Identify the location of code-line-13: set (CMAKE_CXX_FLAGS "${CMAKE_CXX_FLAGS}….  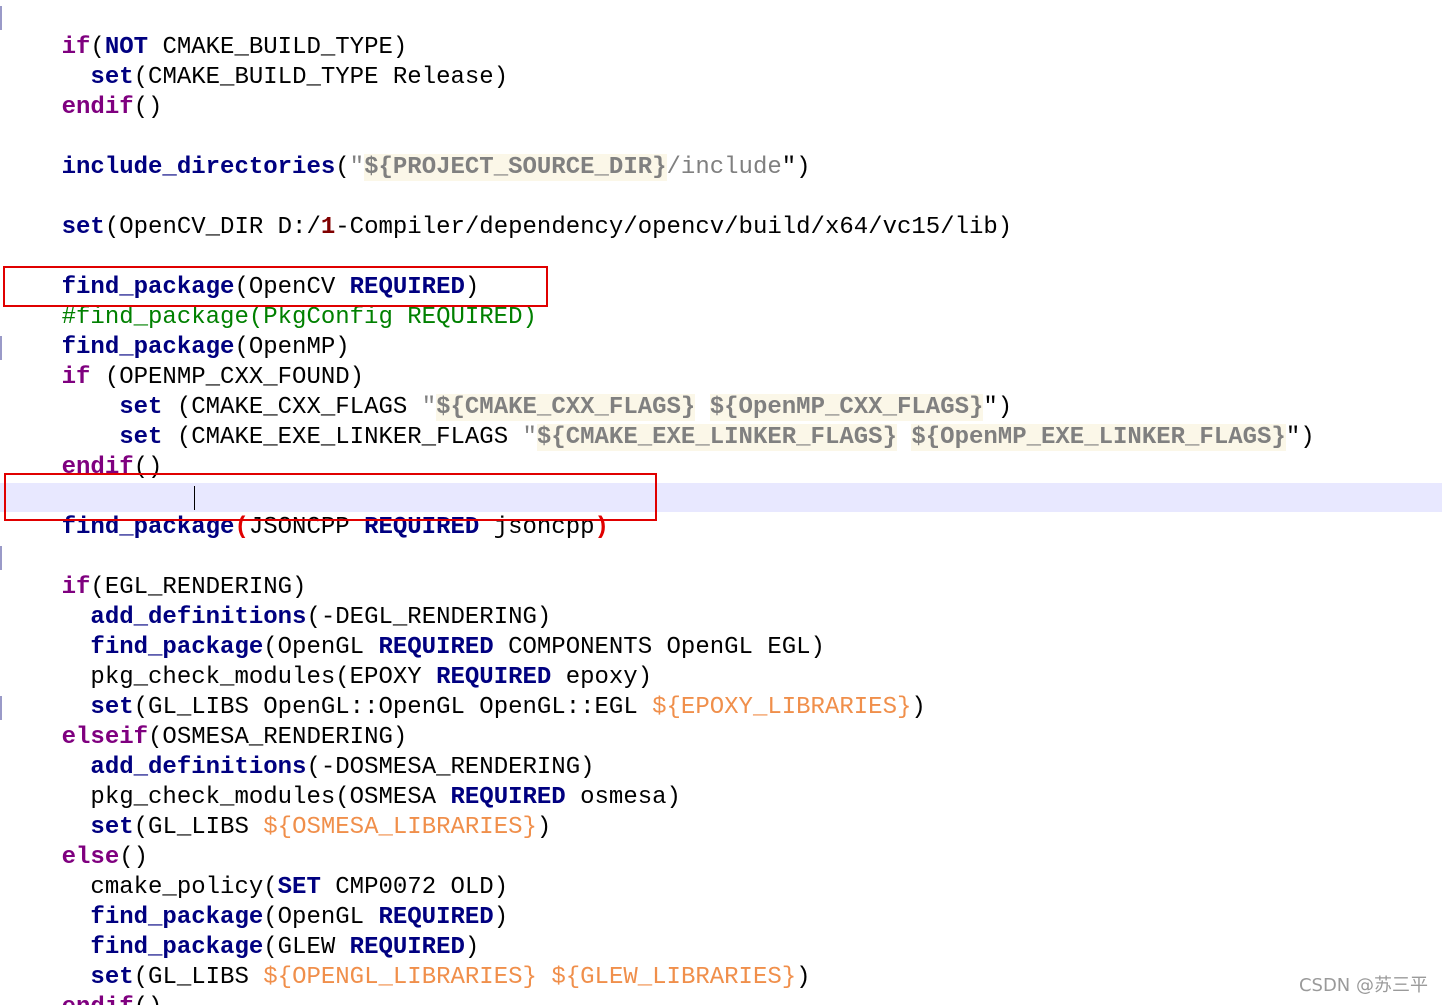
(508, 392).